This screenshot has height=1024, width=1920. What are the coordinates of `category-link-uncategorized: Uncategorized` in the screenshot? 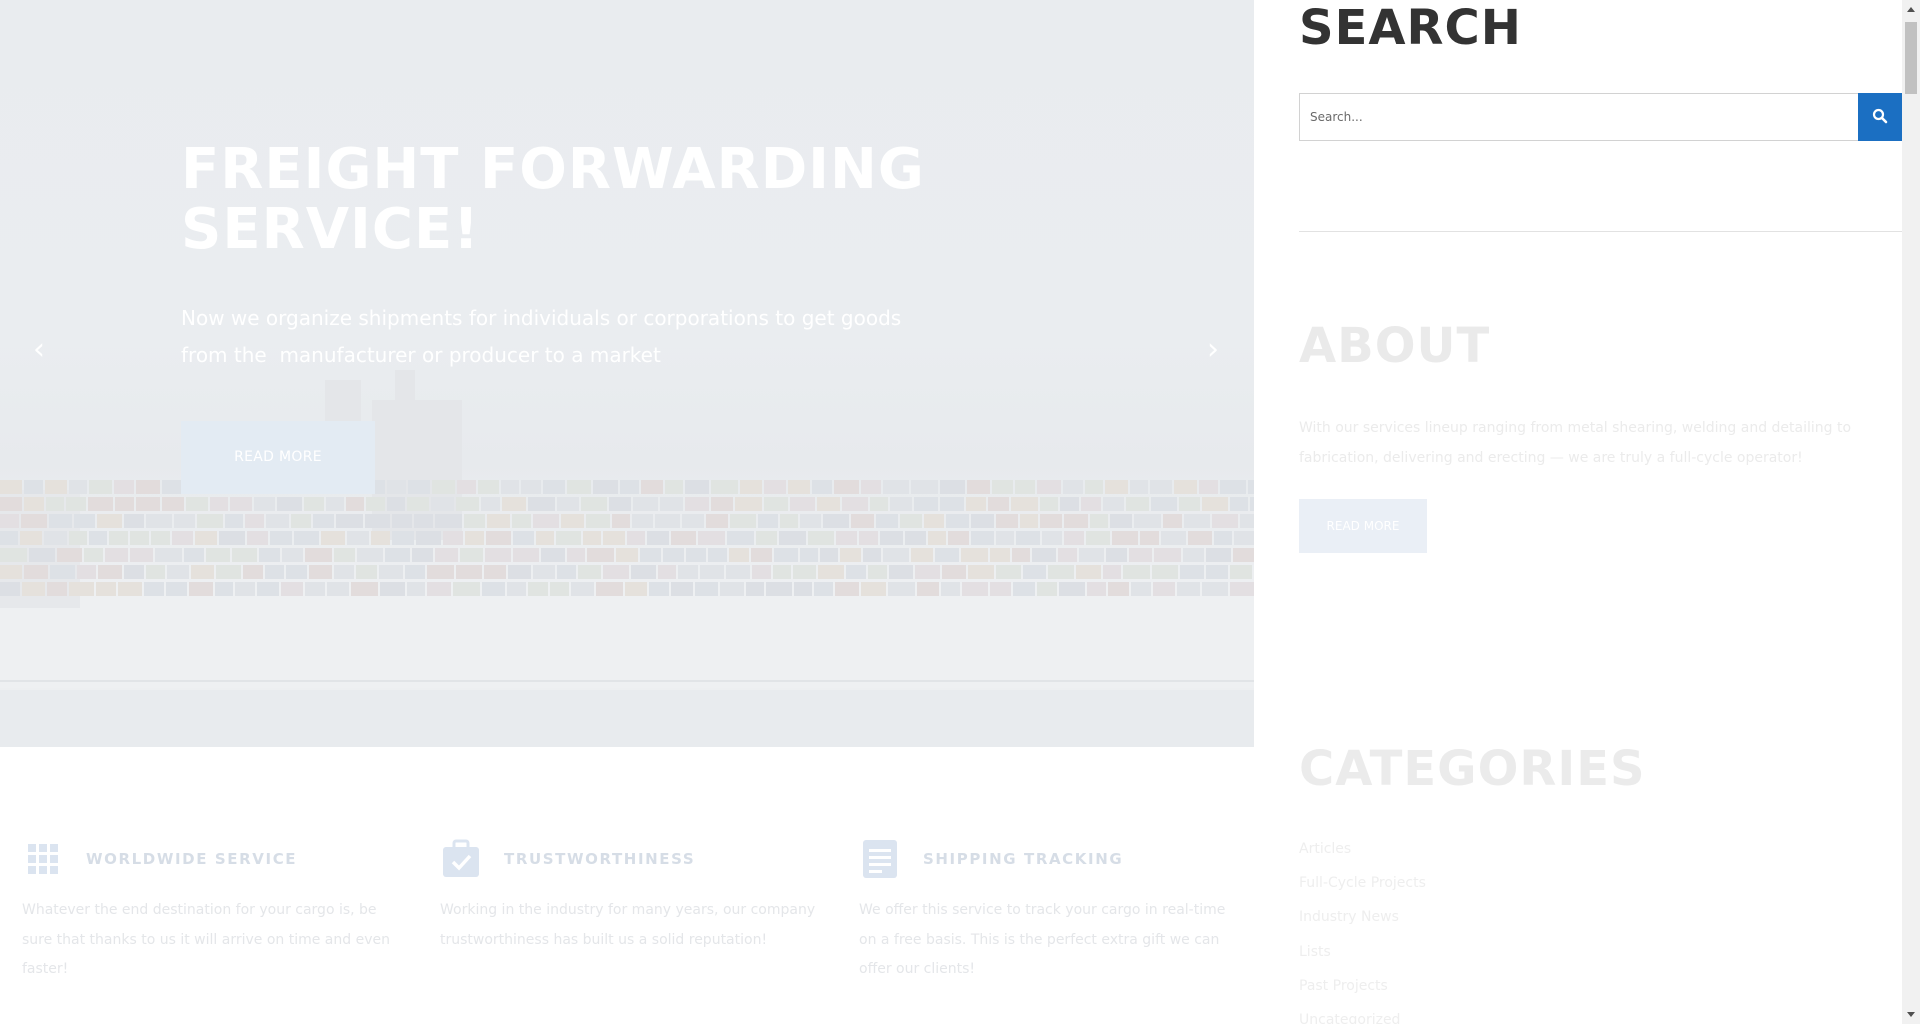 It's located at (1362, 1016).